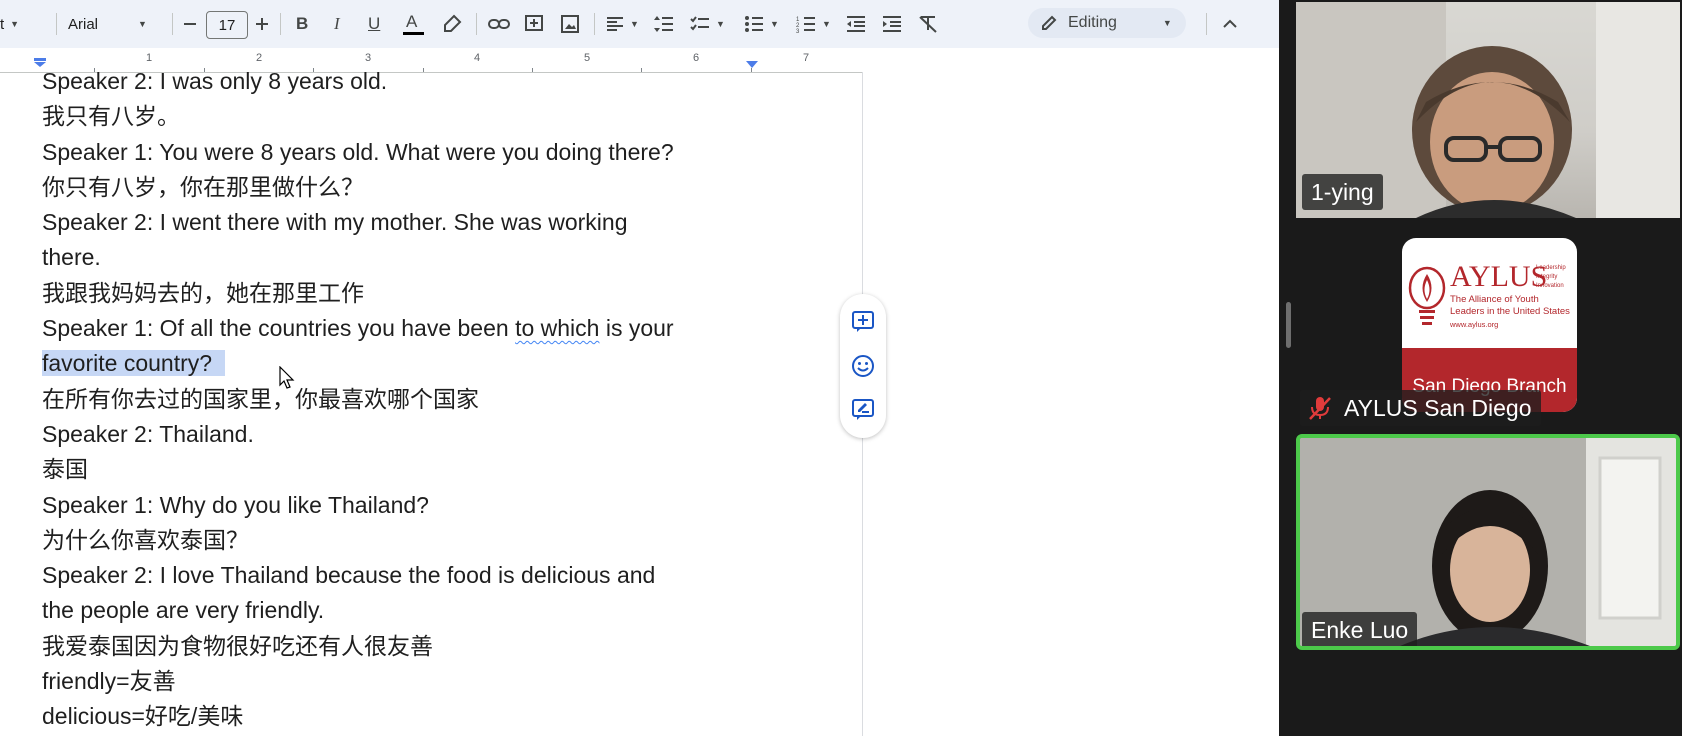  Describe the element at coordinates (1499, 276) in the screenshot. I see `logo-title: AYLUS` at that location.